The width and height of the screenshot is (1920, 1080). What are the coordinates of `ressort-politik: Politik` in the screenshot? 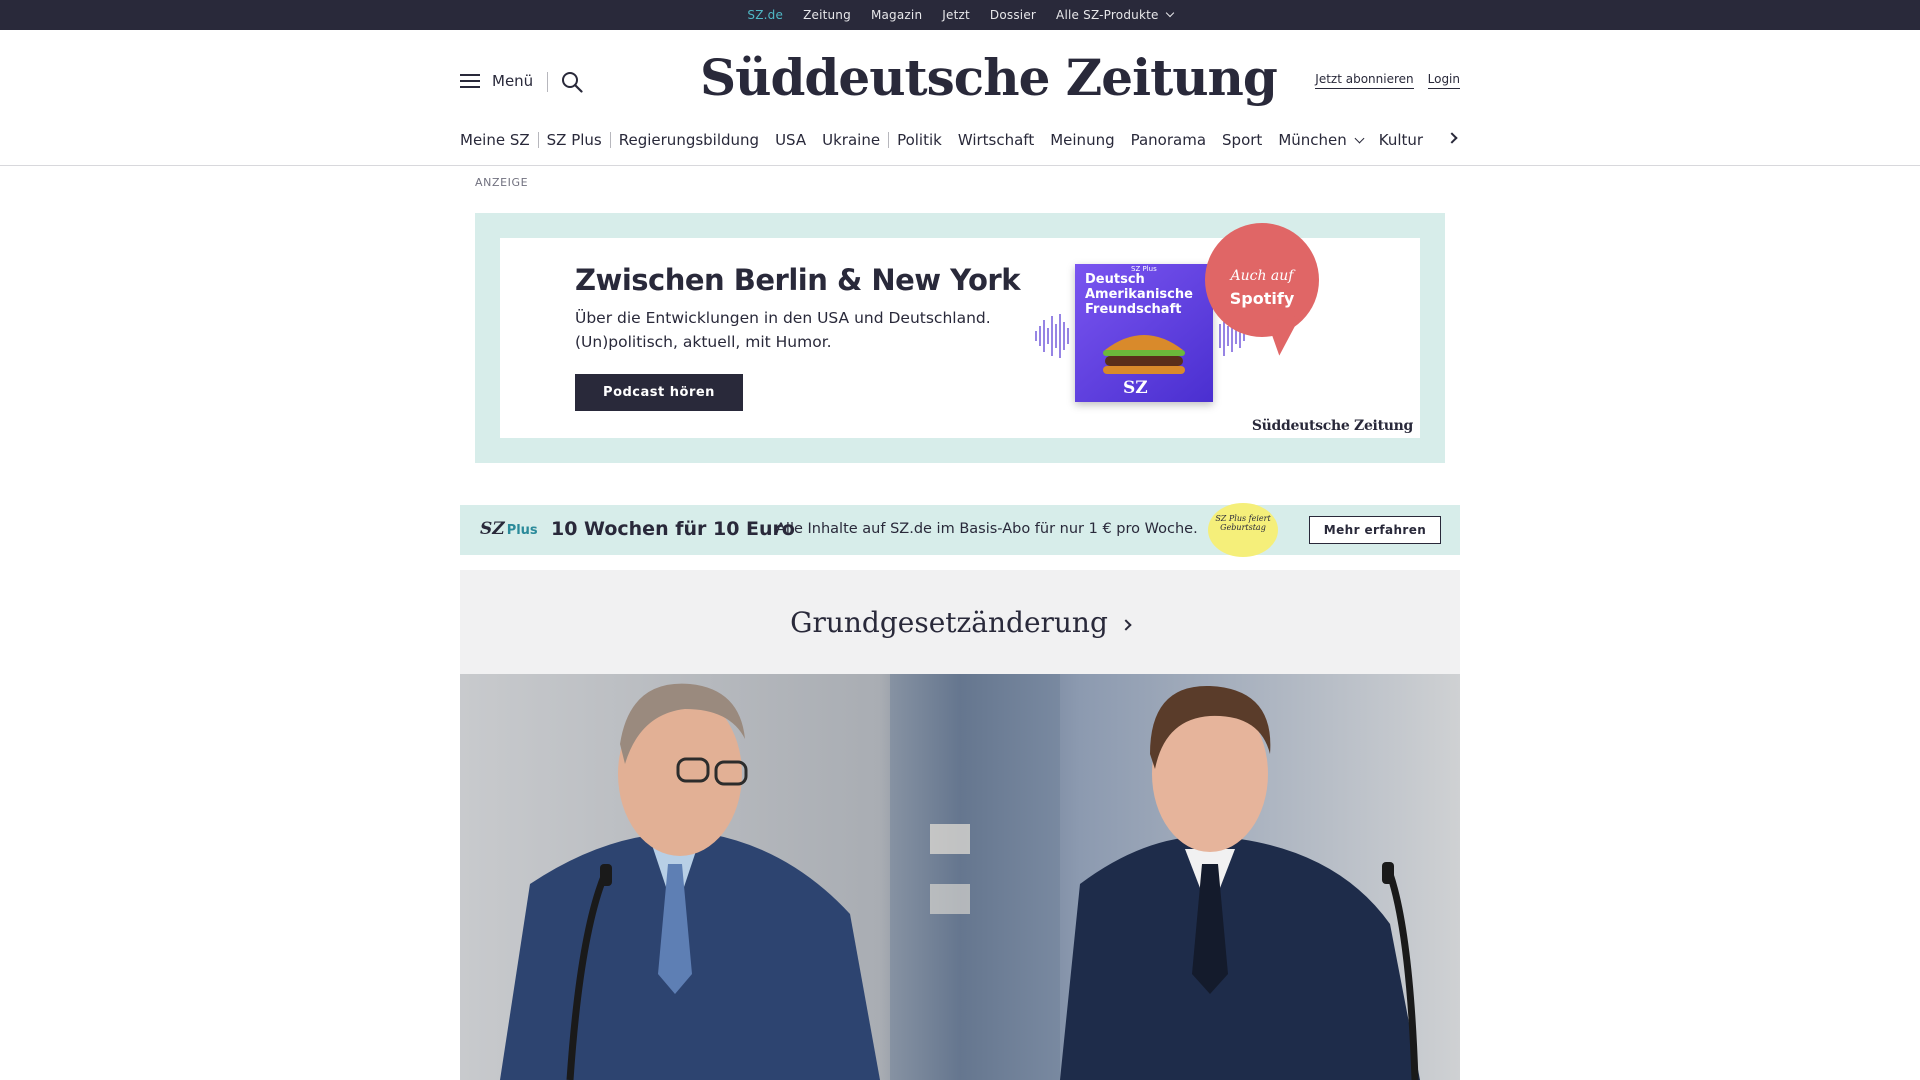 It's located at (919, 140).